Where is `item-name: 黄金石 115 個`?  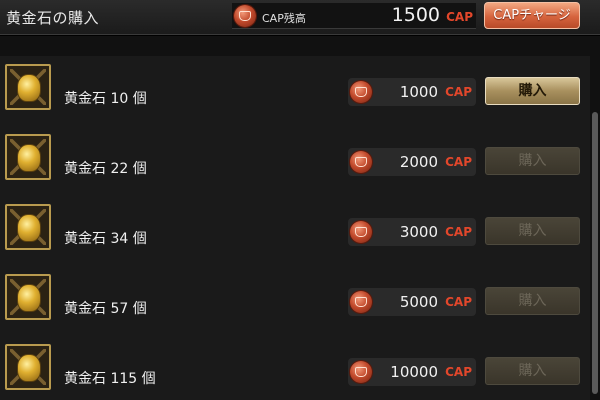 item-name: 黄金石 115 個 is located at coordinates (110, 379).